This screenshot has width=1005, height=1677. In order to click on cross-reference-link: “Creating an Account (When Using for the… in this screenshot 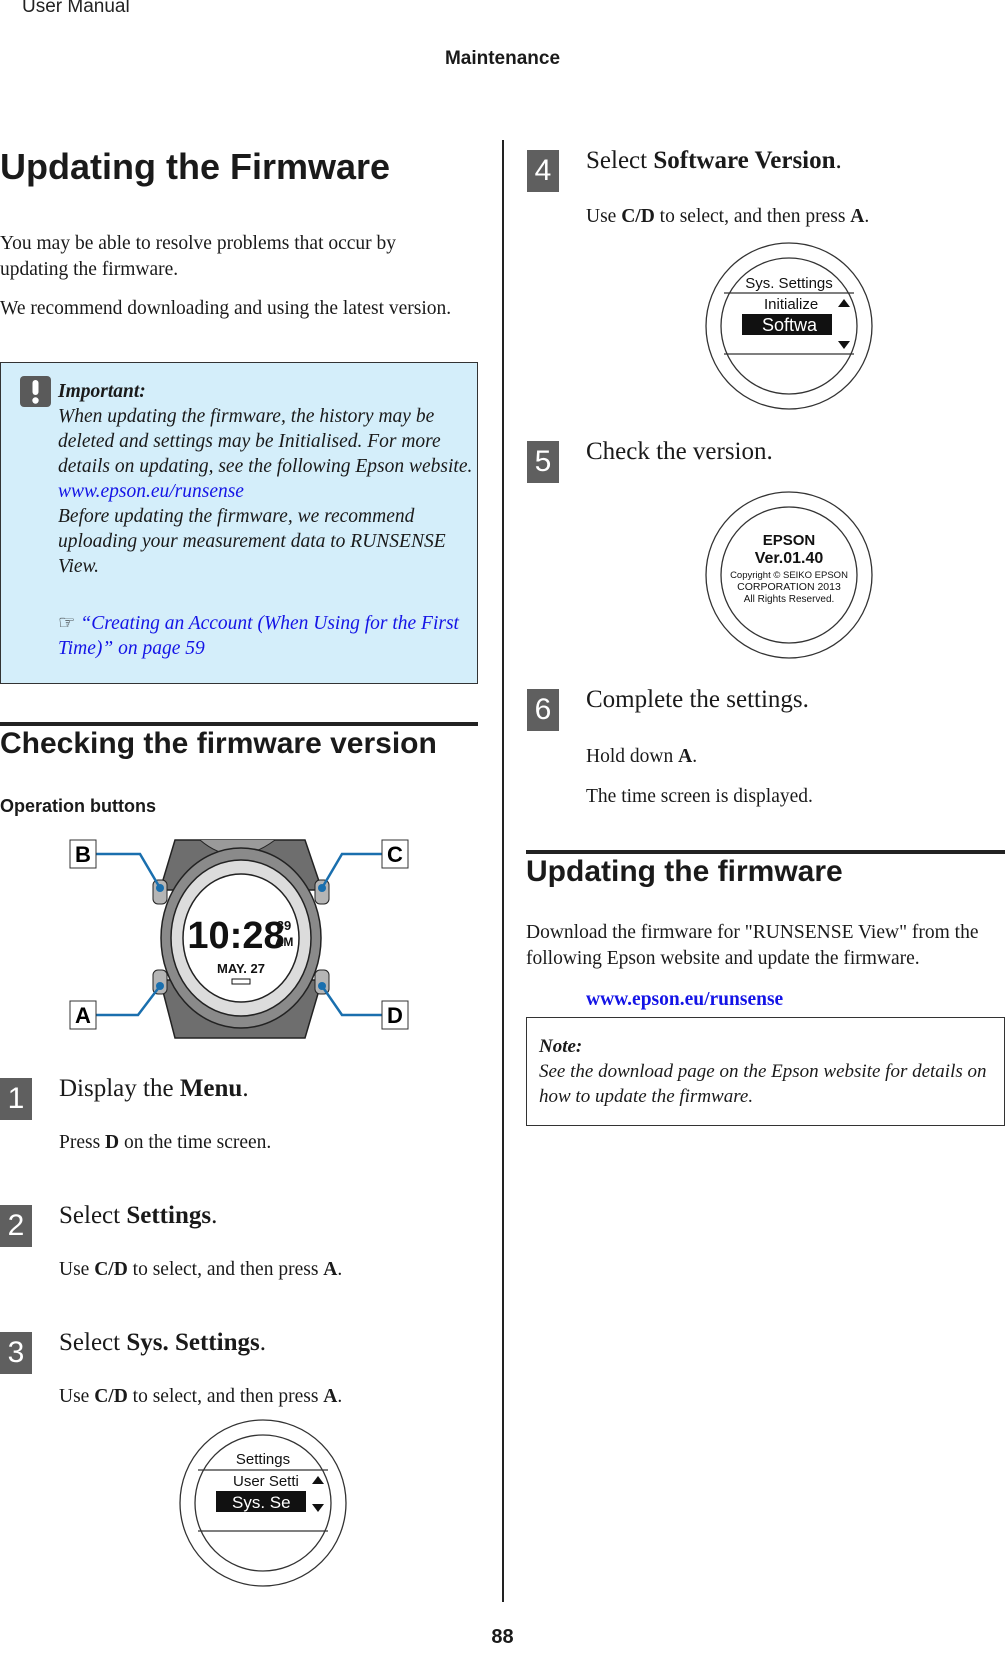, I will do `click(258, 636)`.